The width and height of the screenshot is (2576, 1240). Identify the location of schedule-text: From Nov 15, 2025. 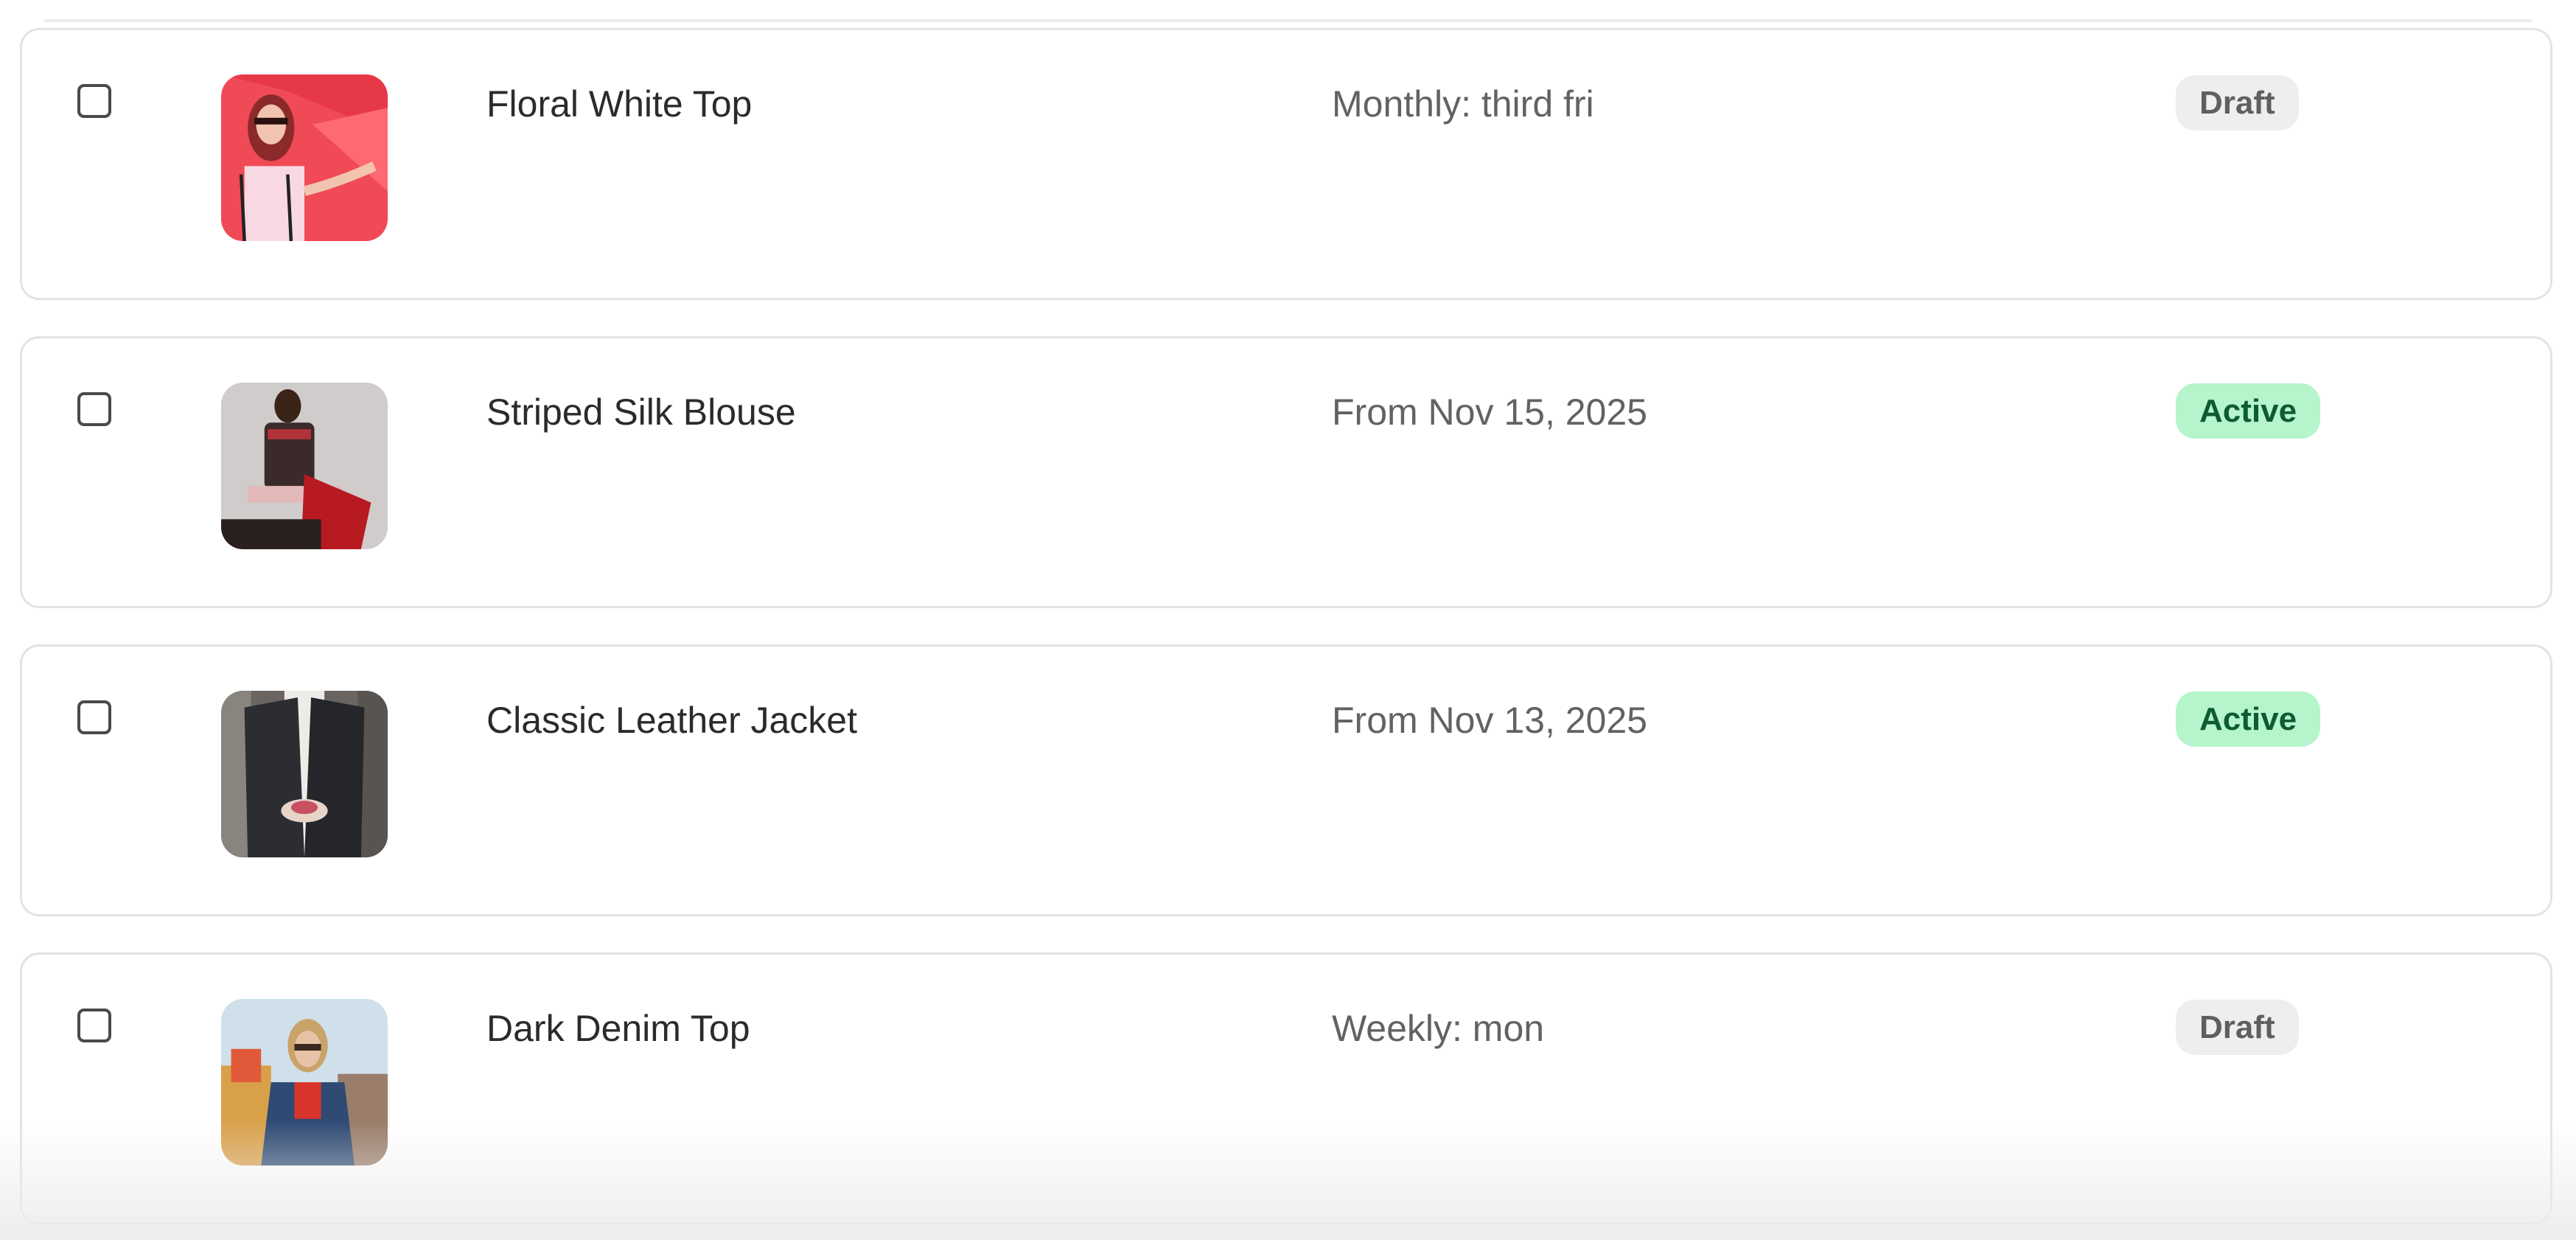
(1489, 412).